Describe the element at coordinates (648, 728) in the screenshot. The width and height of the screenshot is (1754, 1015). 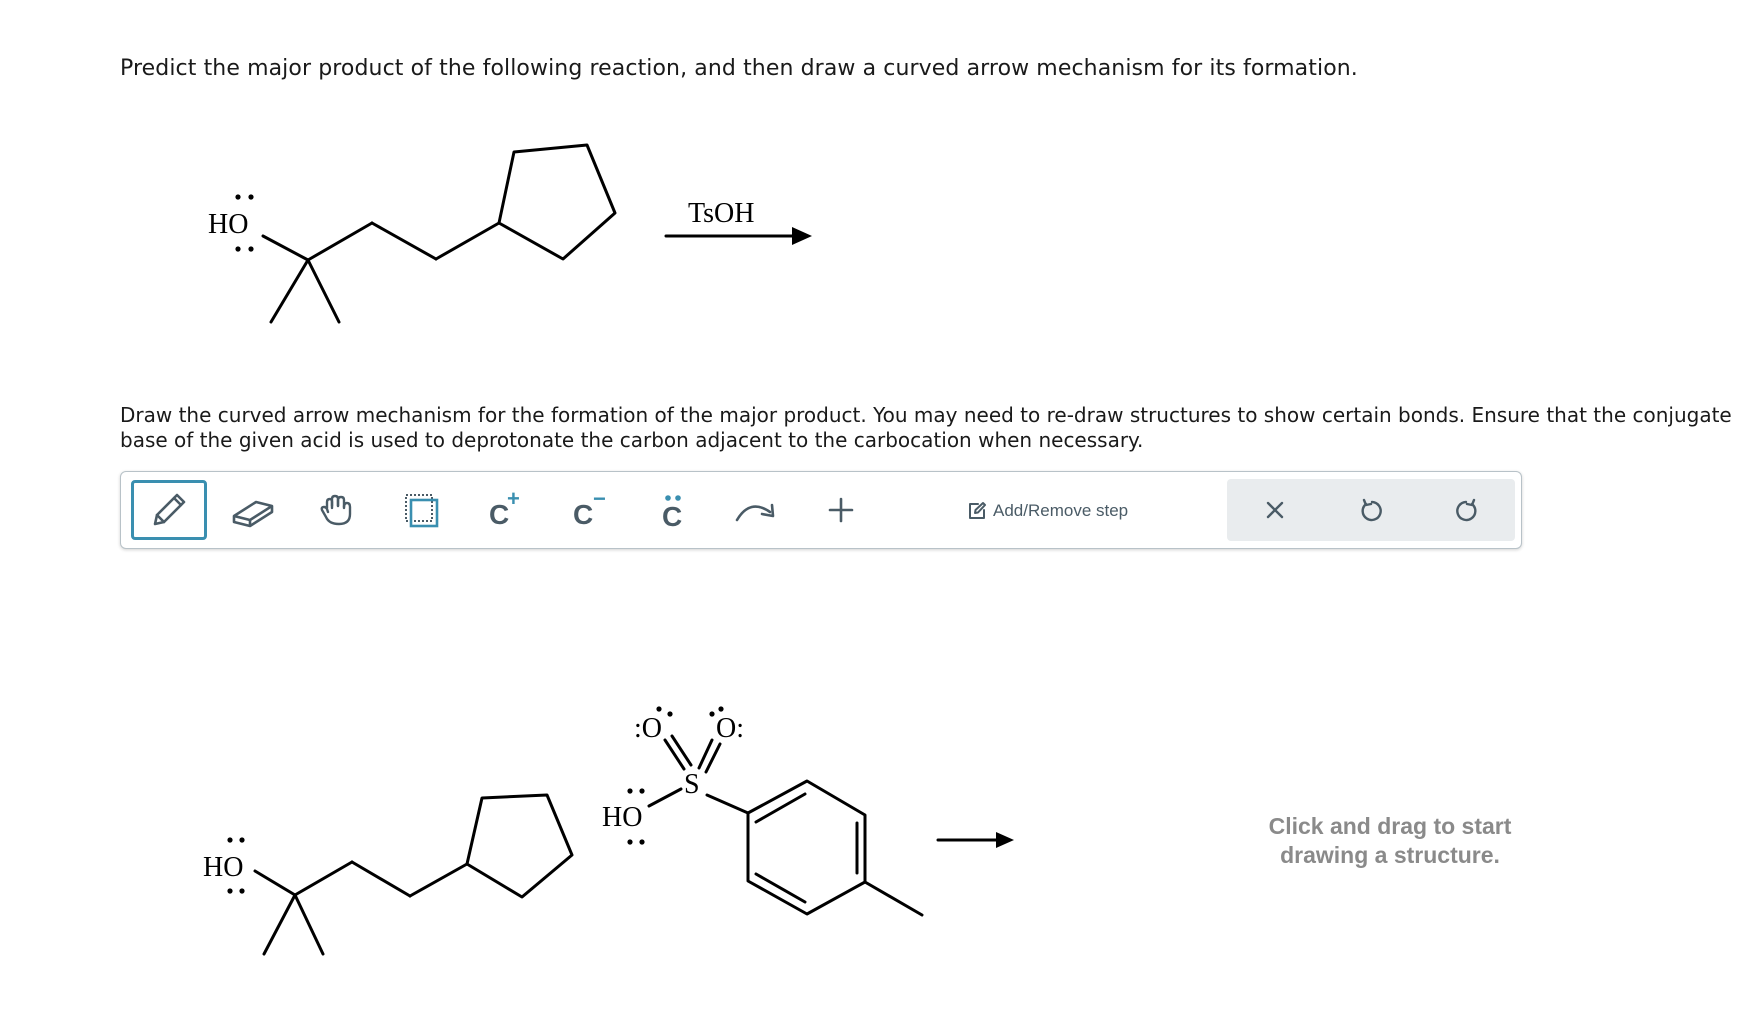
I see `oxygen-left-label: :O` at that location.